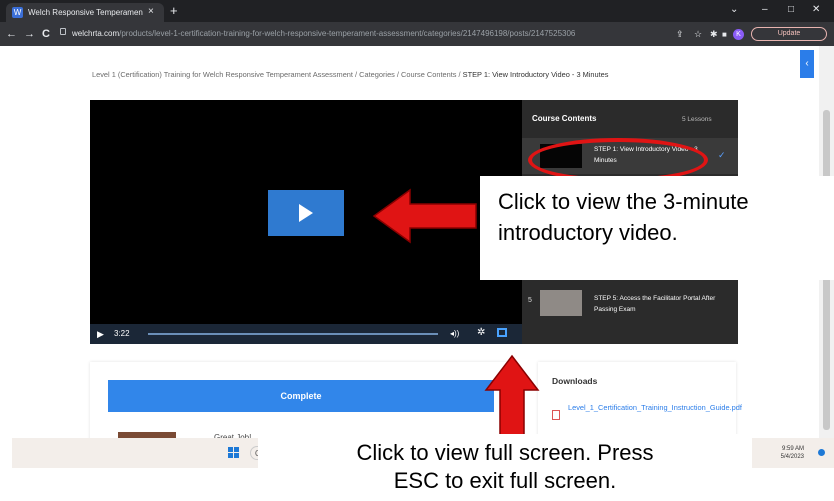 This screenshot has width=834, height=501. Describe the element at coordinates (765, 10) in the screenshot. I see `minimize-button: –` at that location.